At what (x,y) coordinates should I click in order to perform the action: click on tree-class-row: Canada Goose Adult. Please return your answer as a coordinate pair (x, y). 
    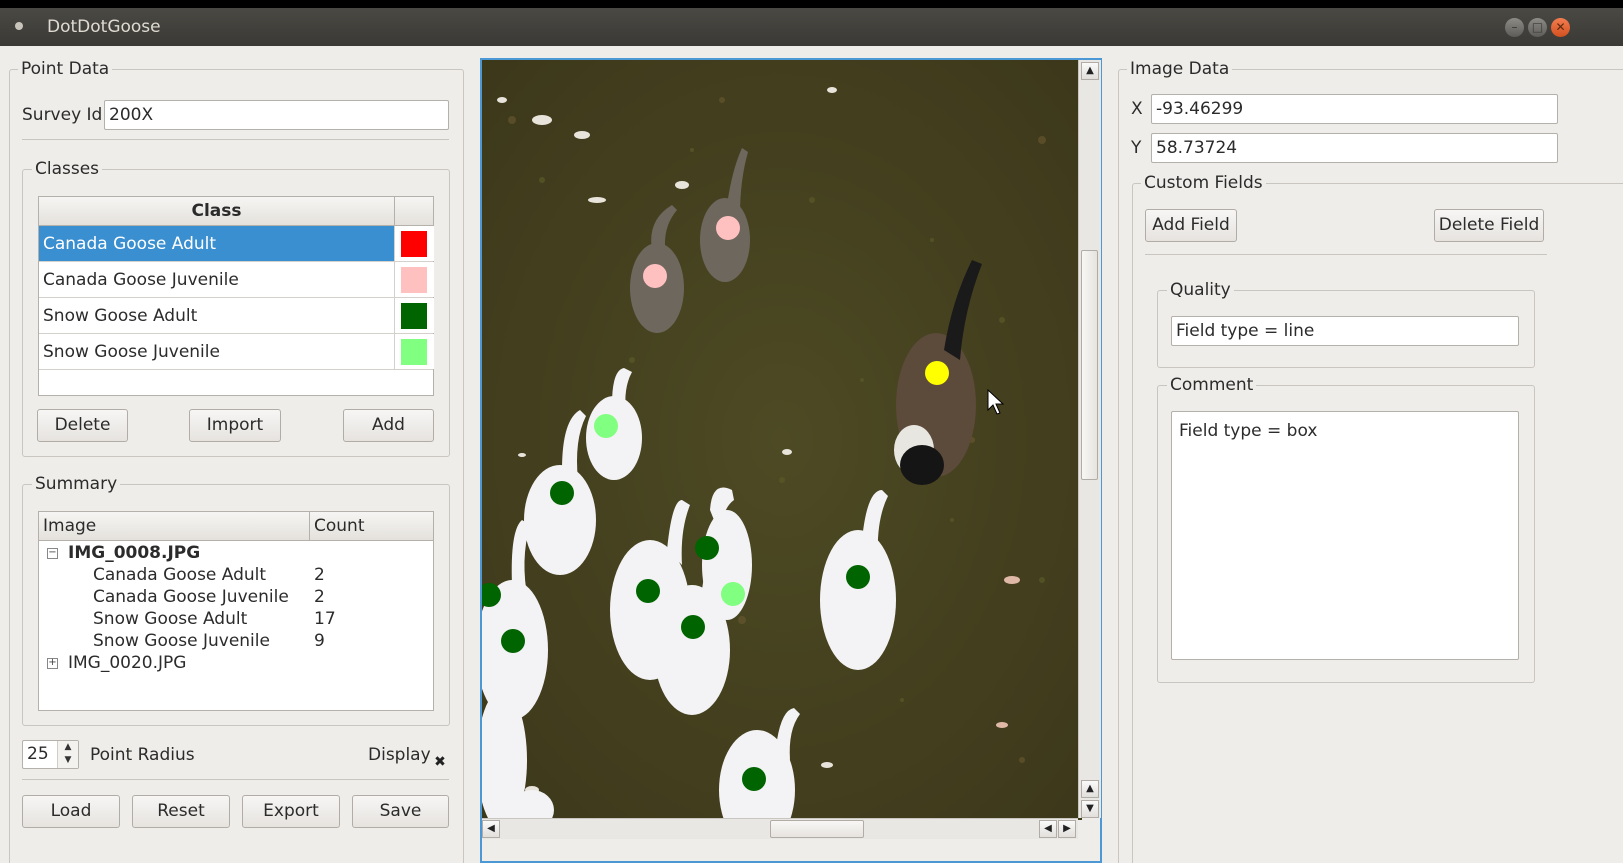
    Looking at the image, I should click on (179, 575).